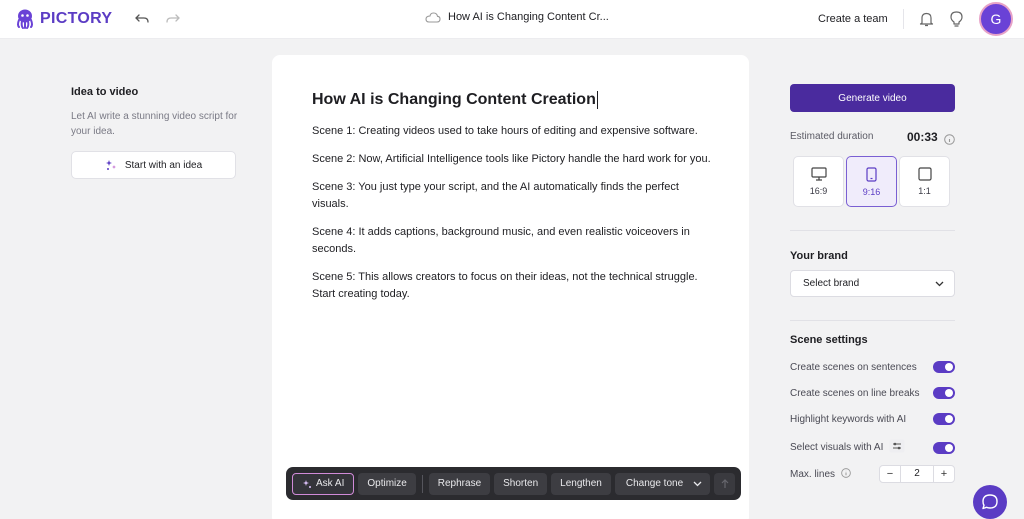 This screenshot has height=519, width=1024. I want to click on ratio-9-16-option: 9:16, so click(871, 181).